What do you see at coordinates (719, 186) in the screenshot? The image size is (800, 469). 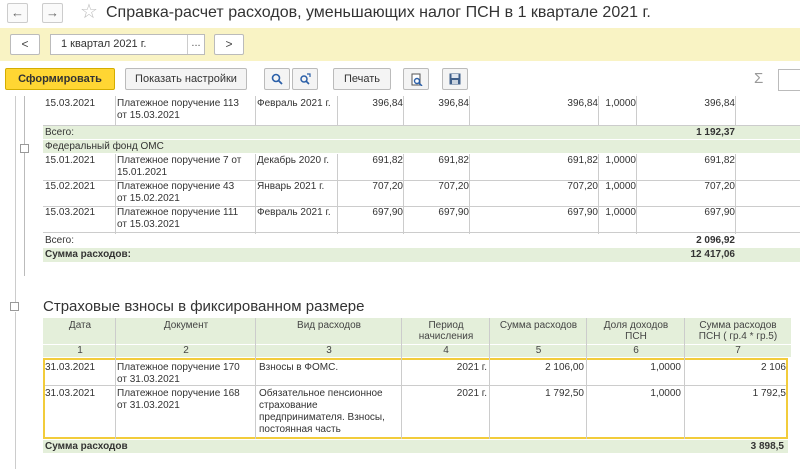 I see `row-total: 707,20` at bounding box center [719, 186].